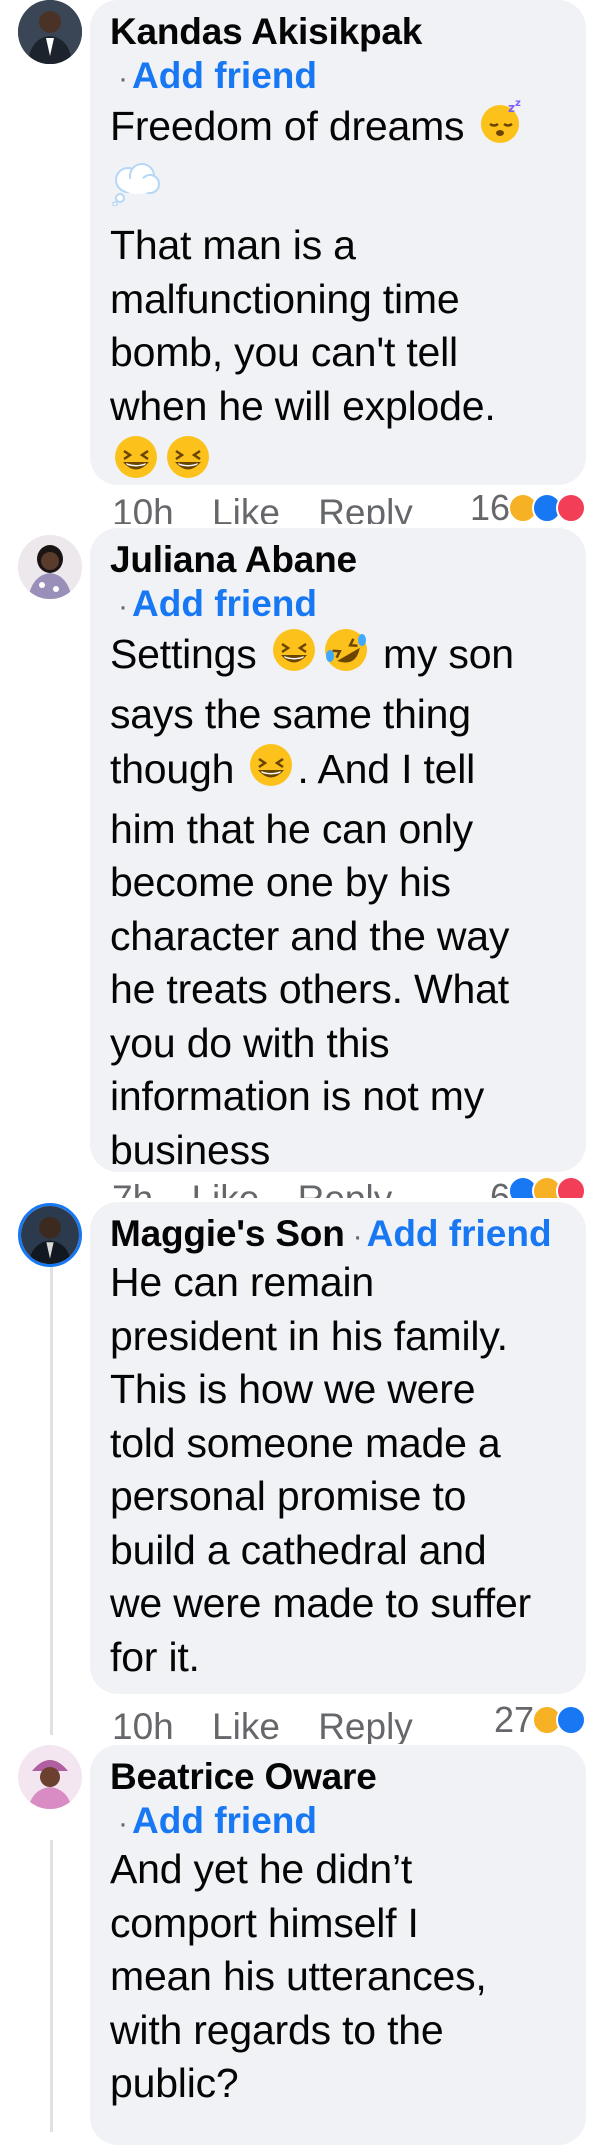  What do you see at coordinates (513, 1720) in the screenshot?
I see `reaction-count: 27` at bounding box center [513, 1720].